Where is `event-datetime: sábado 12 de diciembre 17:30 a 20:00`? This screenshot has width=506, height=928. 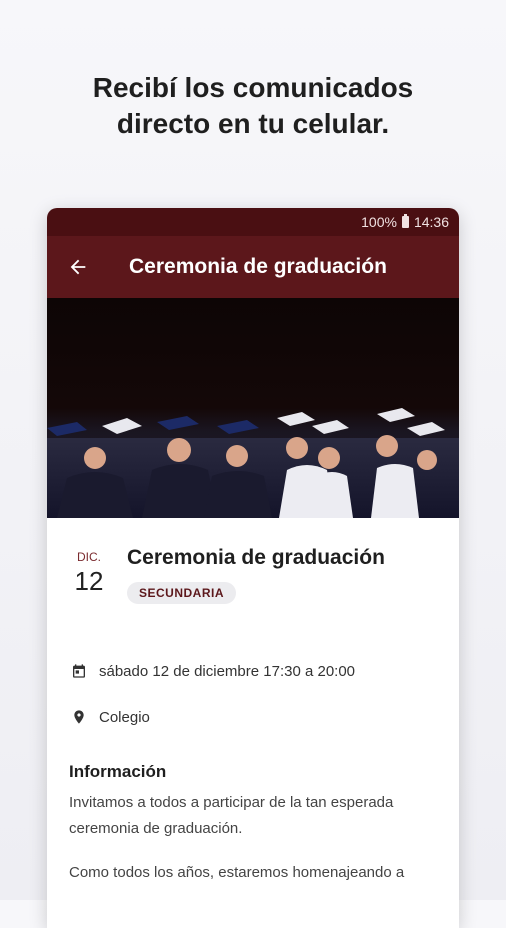
event-datetime: sábado 12 de diciembre 17:30 a 20:00 is located at coordinates (227, 671).